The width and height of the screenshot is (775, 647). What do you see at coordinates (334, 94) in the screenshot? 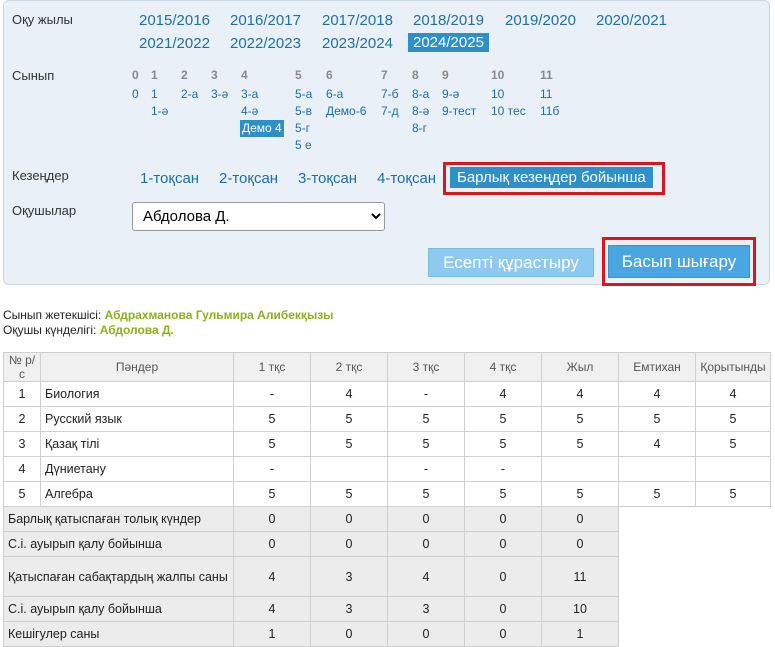
I see `class-link: 6-а` at bounding box center [334, 94].